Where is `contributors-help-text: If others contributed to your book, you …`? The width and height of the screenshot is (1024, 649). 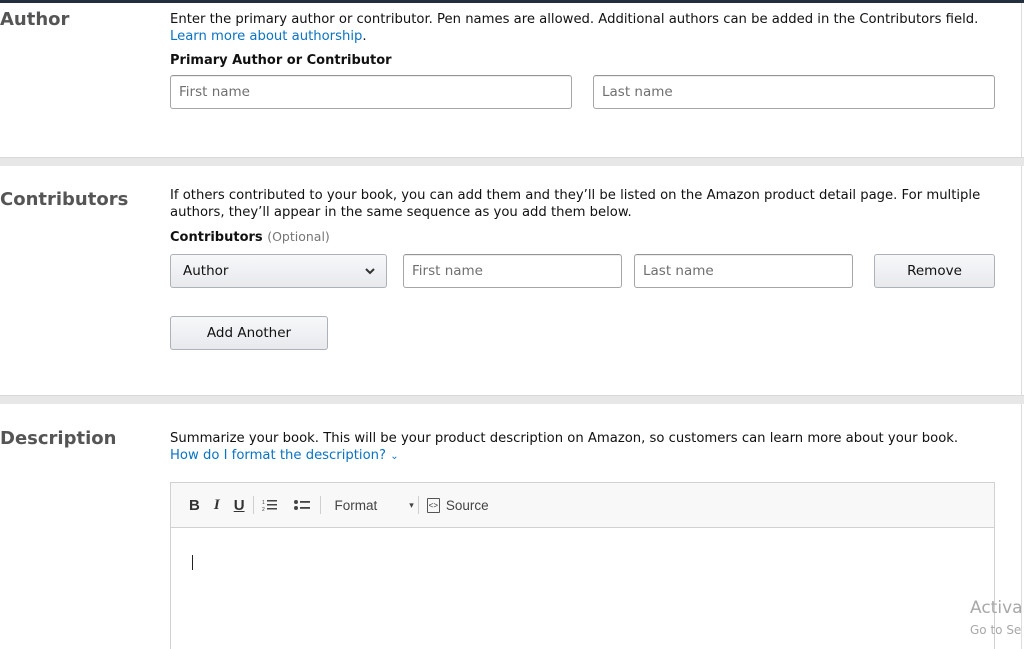
contributors-help-text: If others contributed to your book, you … is located at coordinates (575, 204).